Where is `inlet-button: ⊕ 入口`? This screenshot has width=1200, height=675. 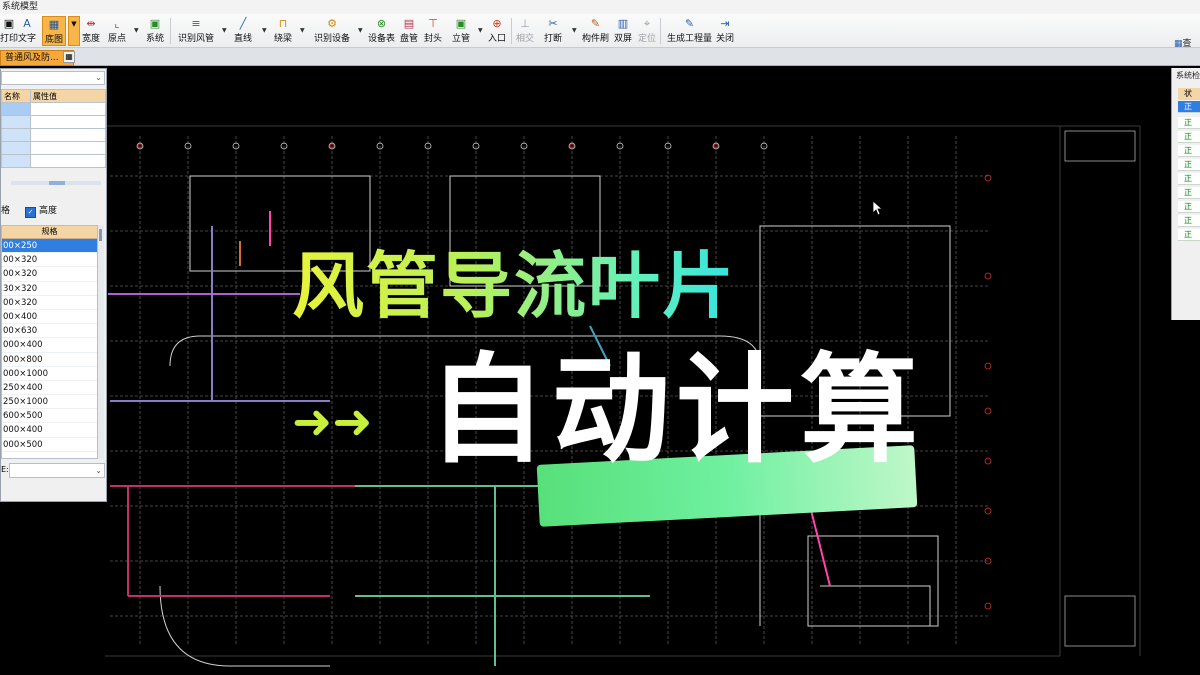
inlet-button: ⊕ 入口 is located at coordinates (497, 31).